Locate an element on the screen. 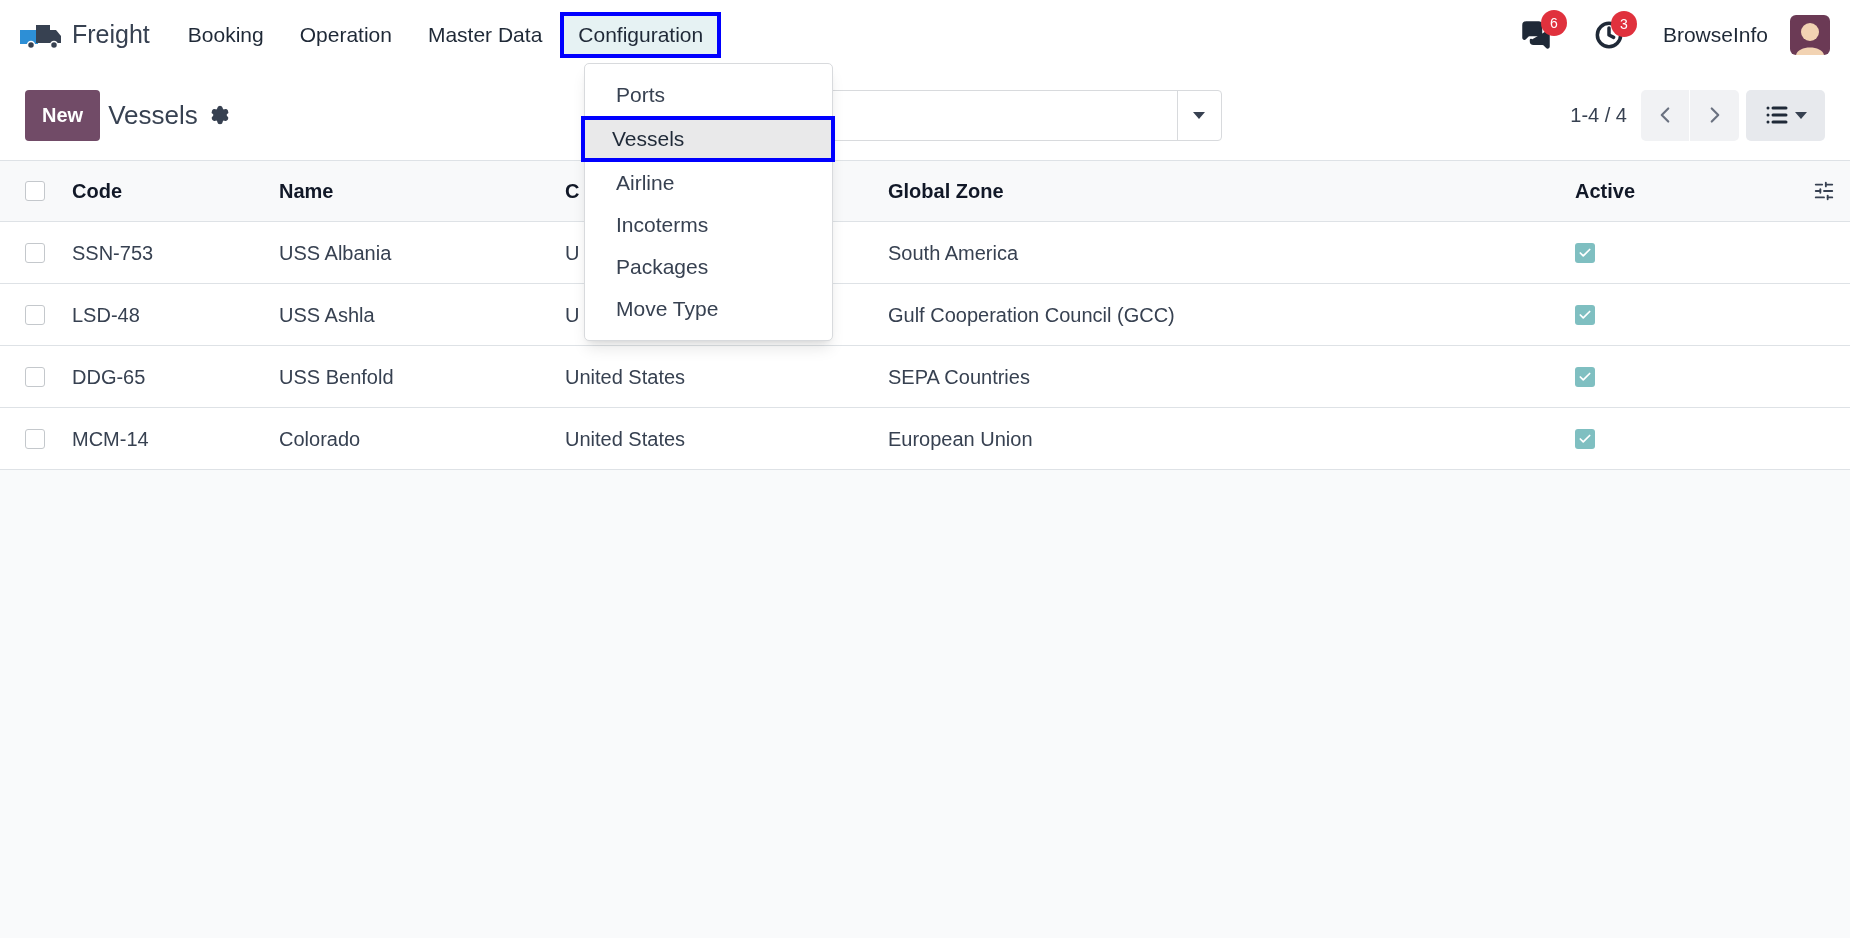  column-header: Active is located at coordinates (1605, 191).